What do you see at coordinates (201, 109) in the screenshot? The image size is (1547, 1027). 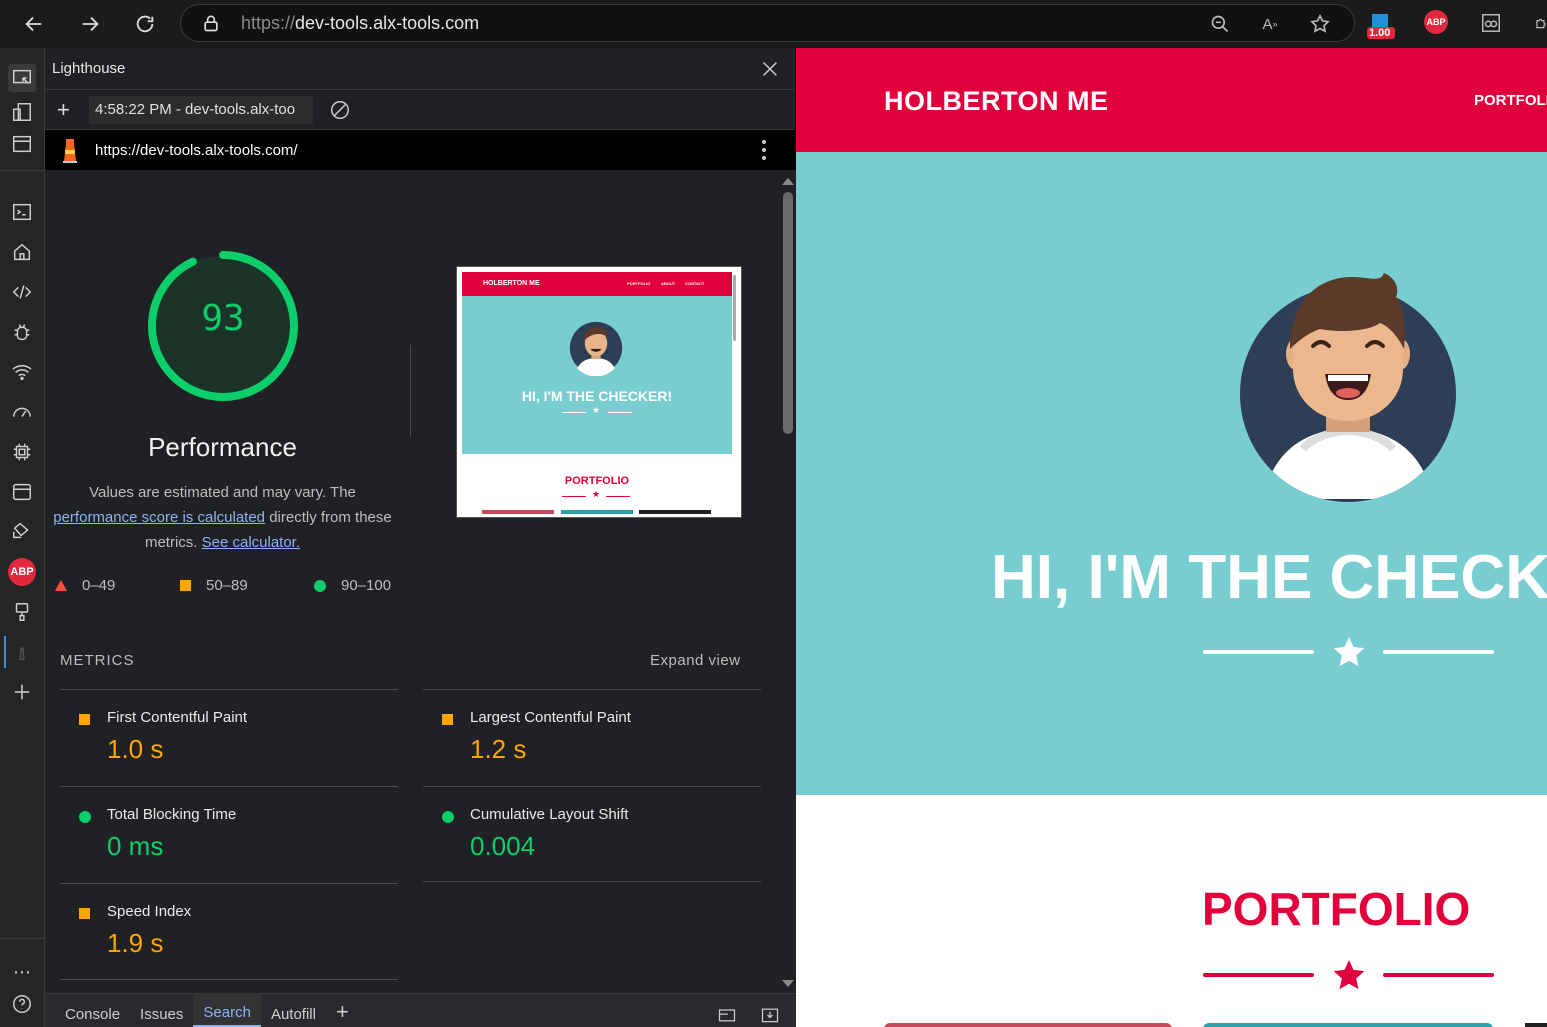 I see `report-selector: 4:58:22 PM - dev-tools.alx-too` at bounding box center [201, 109].